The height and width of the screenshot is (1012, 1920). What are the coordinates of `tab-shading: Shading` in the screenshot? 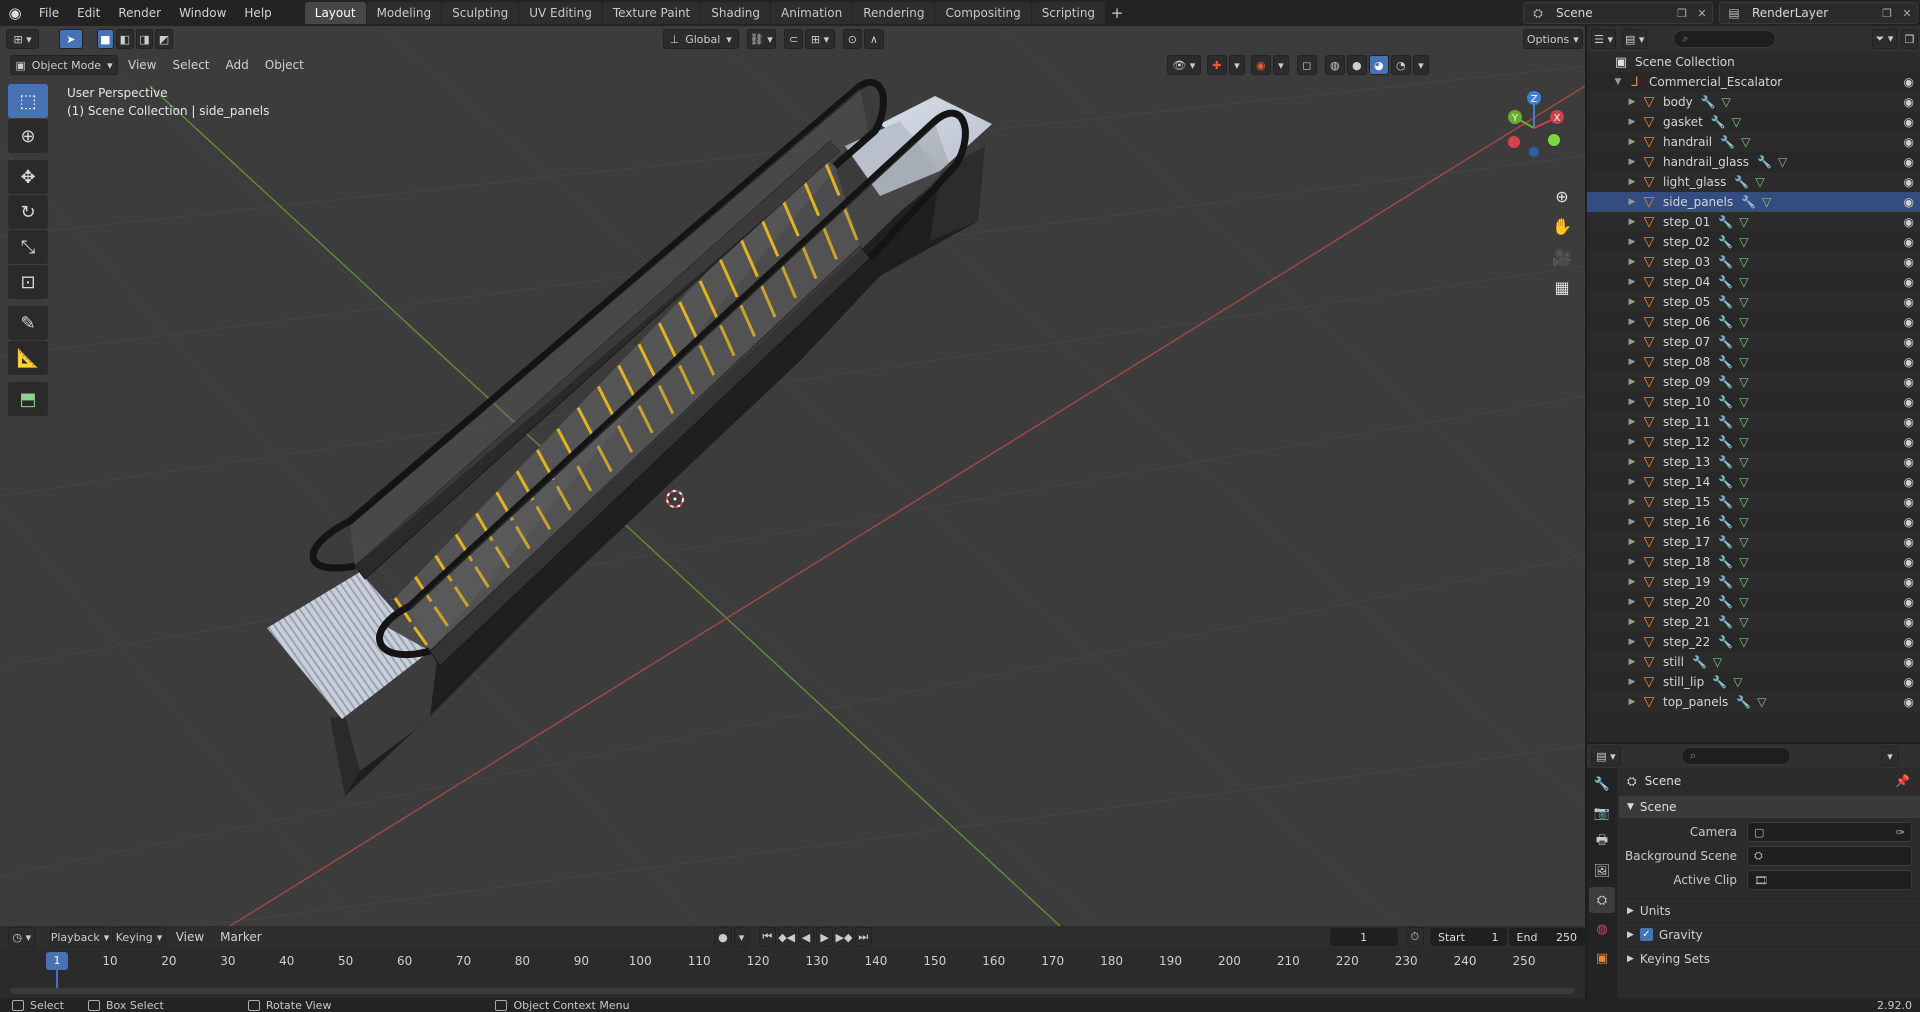 It's located at (735, 13).